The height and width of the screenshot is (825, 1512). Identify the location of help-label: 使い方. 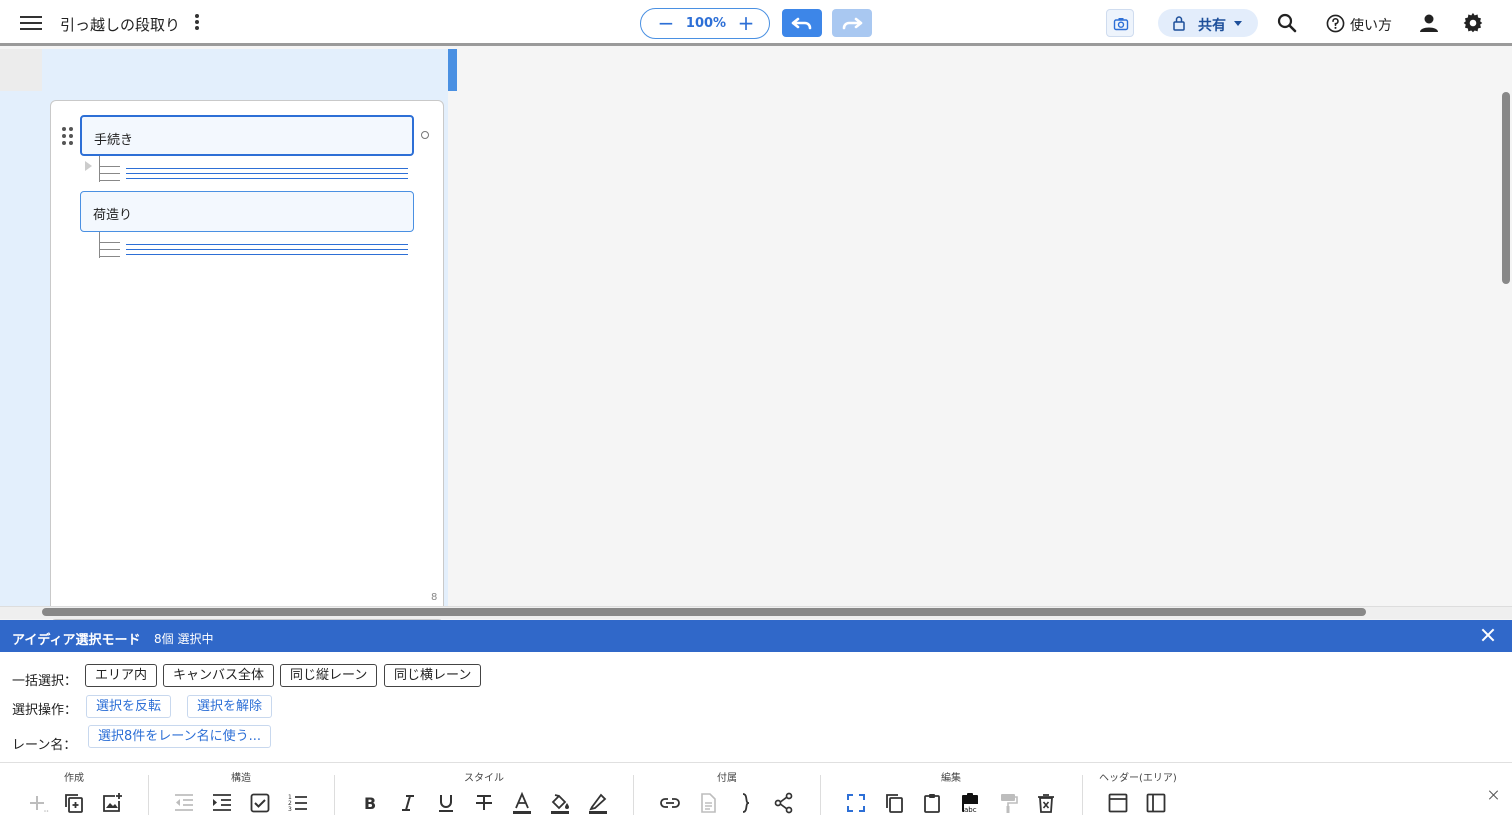
(1371, 26).